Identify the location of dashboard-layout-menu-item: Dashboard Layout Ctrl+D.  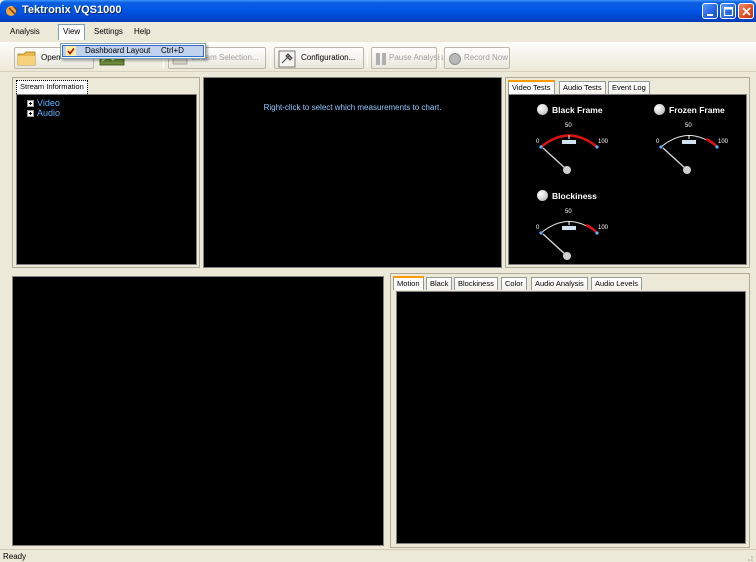
(133, 51).